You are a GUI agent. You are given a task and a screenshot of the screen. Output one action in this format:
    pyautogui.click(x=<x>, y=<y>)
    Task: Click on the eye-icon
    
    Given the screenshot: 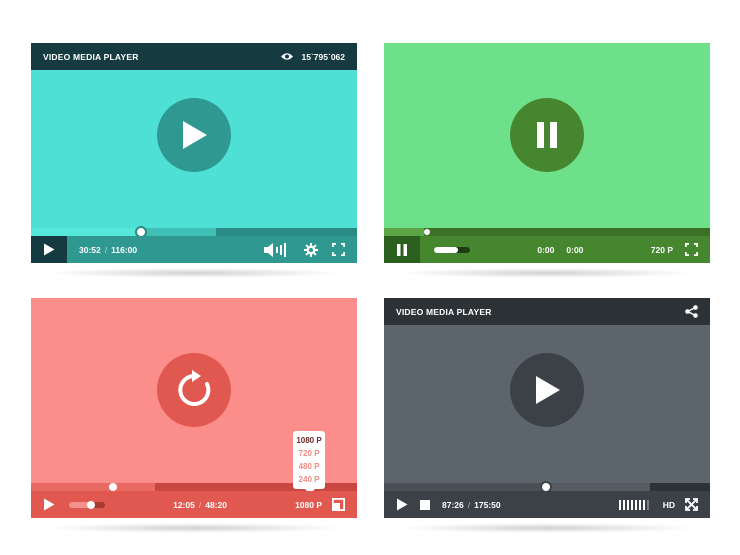 What is the action you would take?
    pyautogui.click(x=287, y=56)
    